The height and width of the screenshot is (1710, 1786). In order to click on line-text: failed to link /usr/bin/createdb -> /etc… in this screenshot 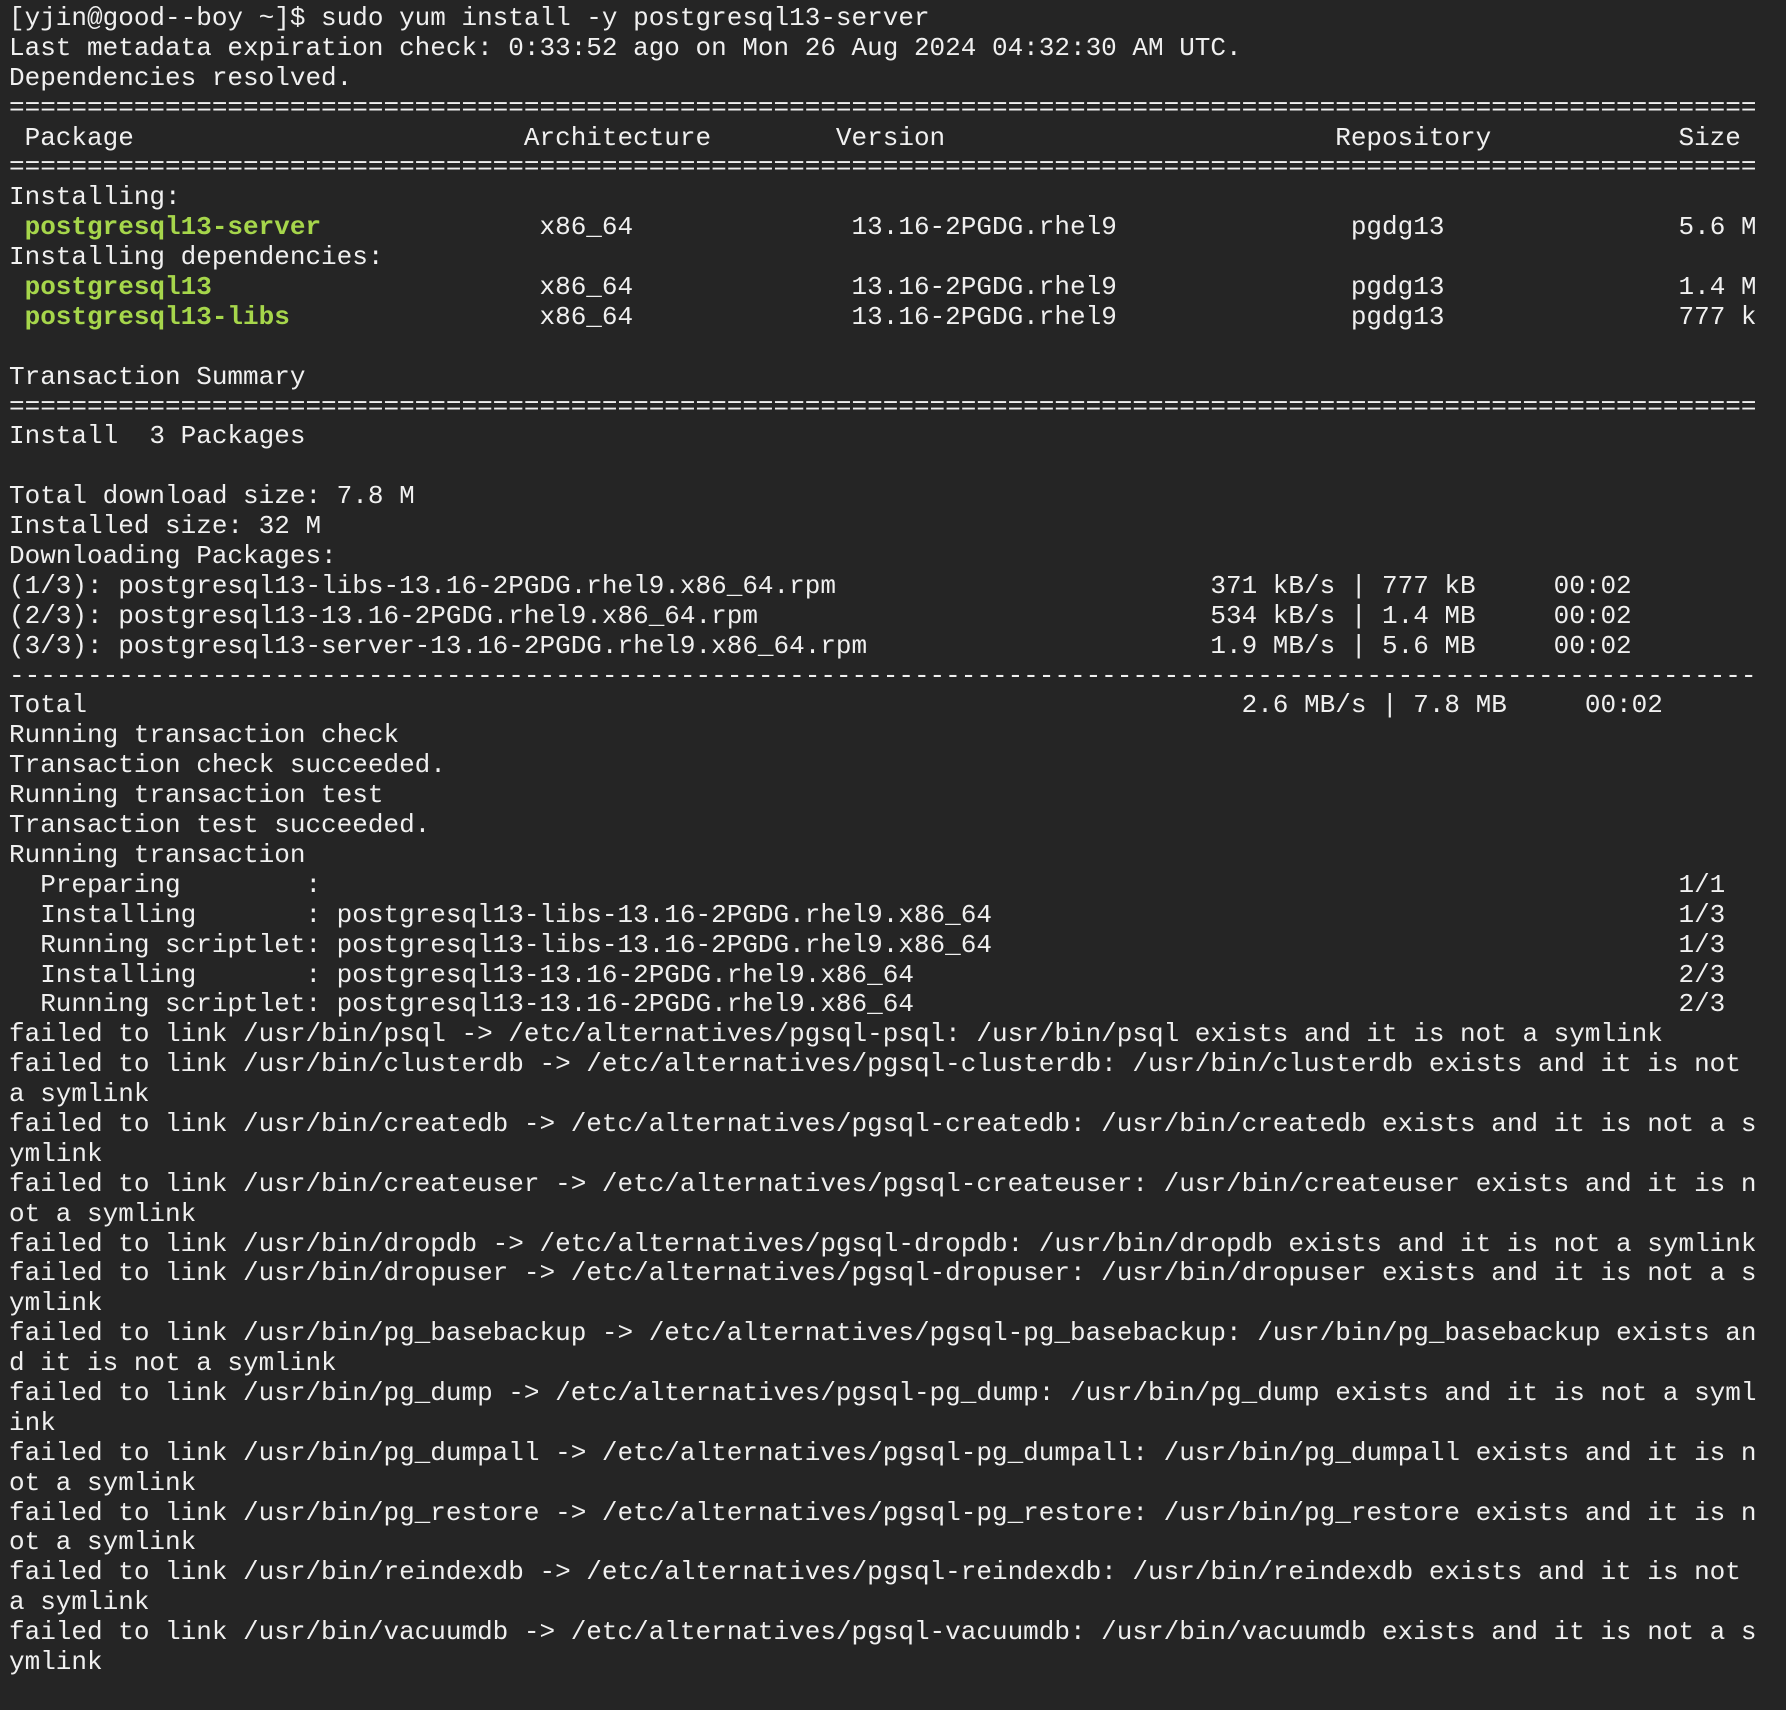, I will do `click(883, 1123)`.